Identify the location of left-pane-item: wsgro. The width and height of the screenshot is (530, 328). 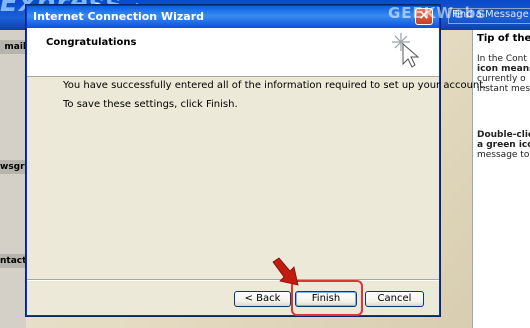
(13, 167).